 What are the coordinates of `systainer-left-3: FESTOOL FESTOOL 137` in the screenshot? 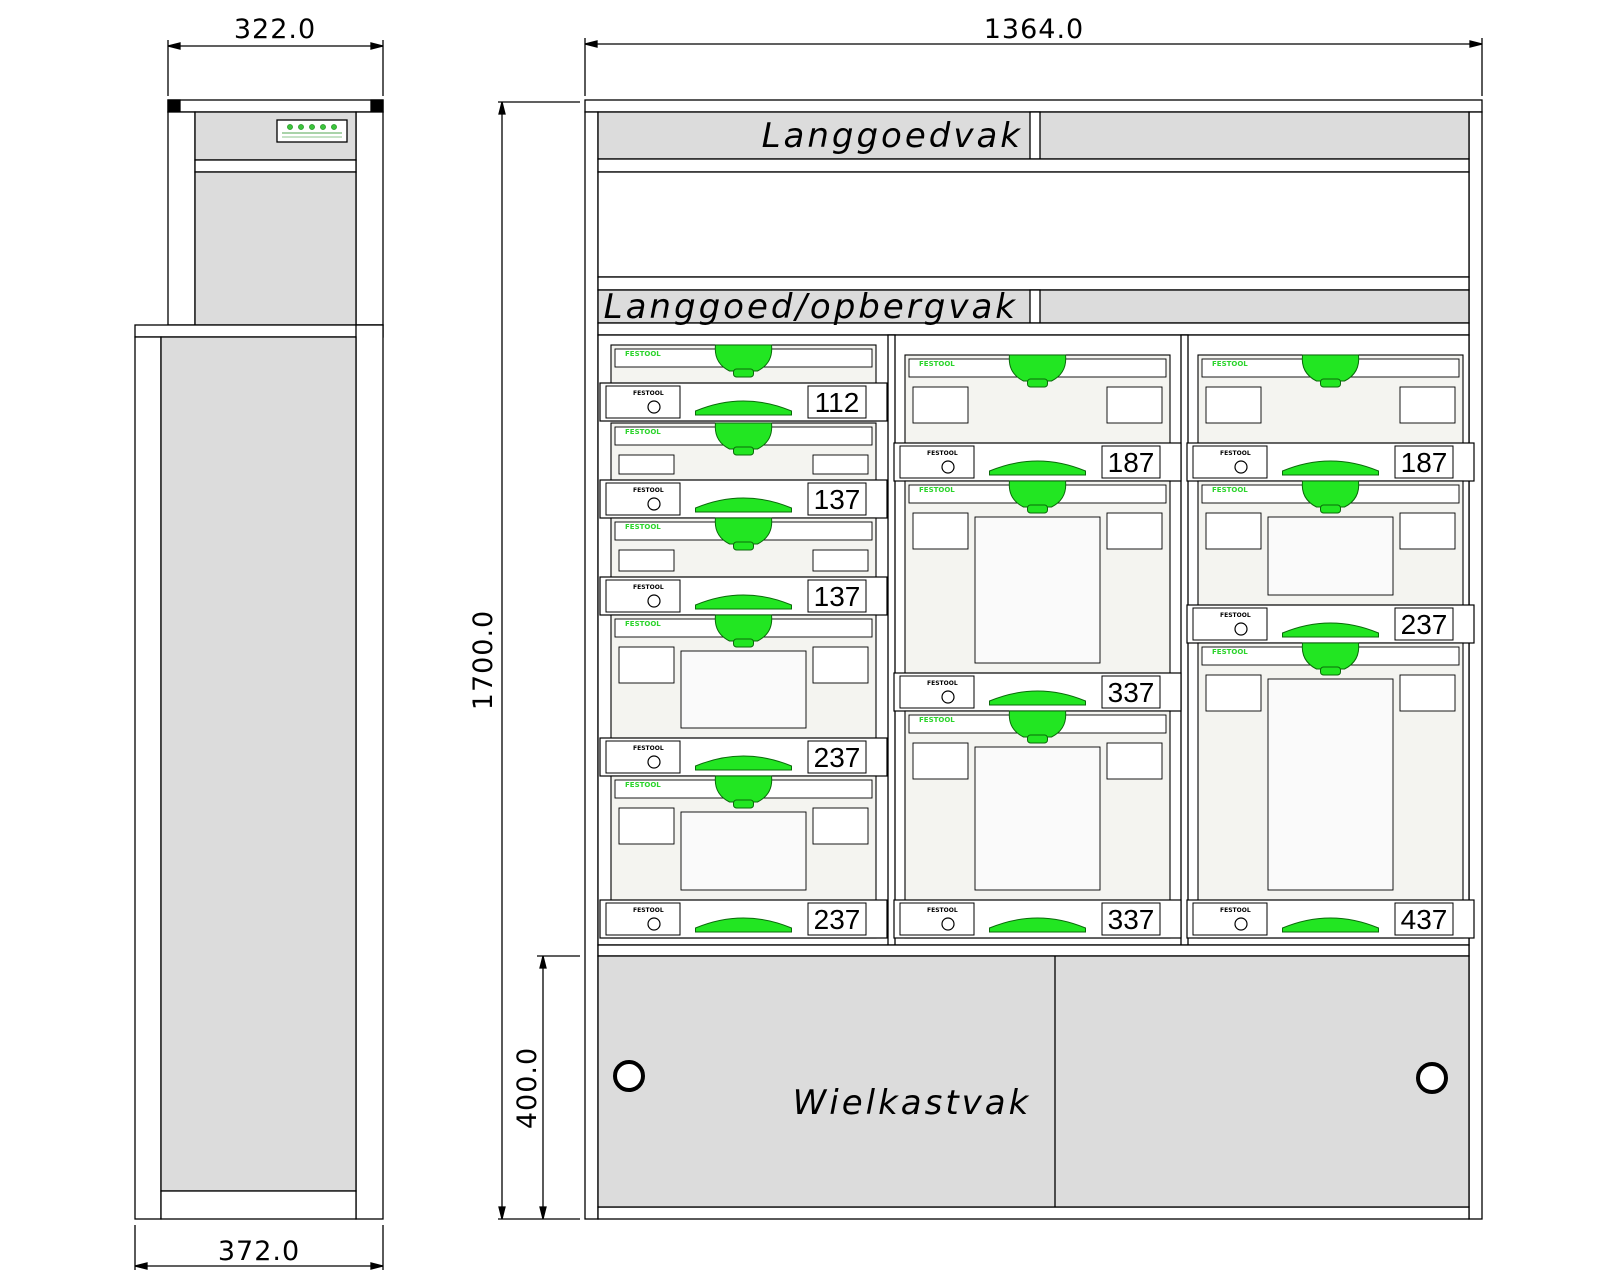 It's located at (743, 566).